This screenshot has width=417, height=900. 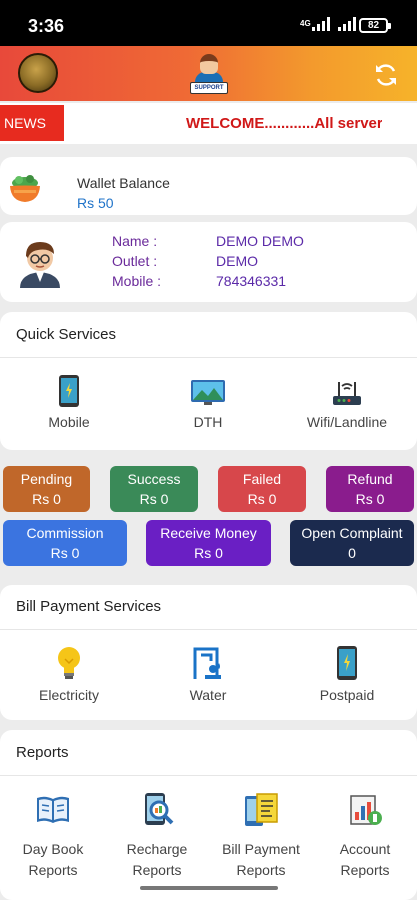 What do you see at coordinates (386, 75) in the screenshot?
I see `refresh-icon` at bounding box center [386, 75].